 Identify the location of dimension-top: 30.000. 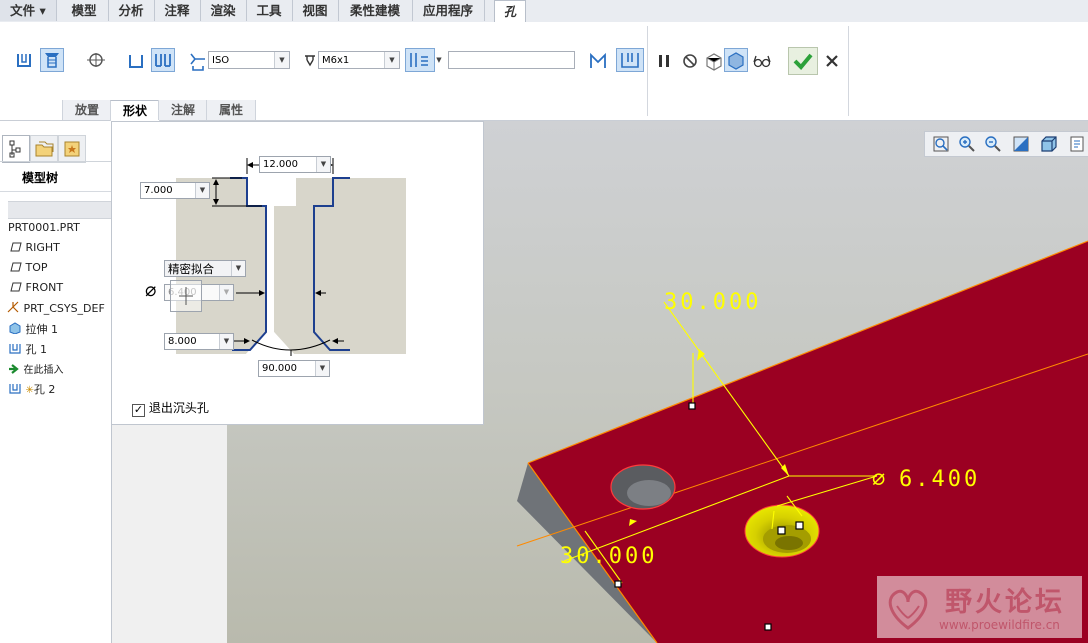
(712, 302).